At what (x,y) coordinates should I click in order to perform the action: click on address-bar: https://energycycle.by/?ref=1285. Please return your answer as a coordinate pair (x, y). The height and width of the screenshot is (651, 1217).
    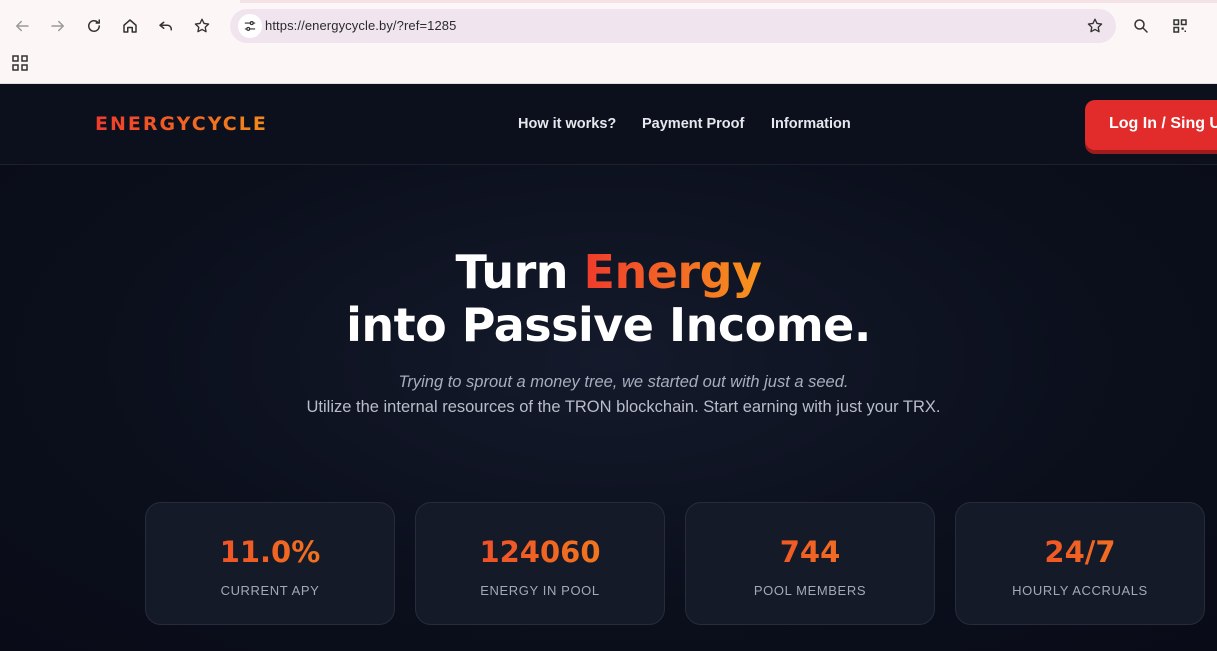
    Looking at the image, I should click on (673, 26).